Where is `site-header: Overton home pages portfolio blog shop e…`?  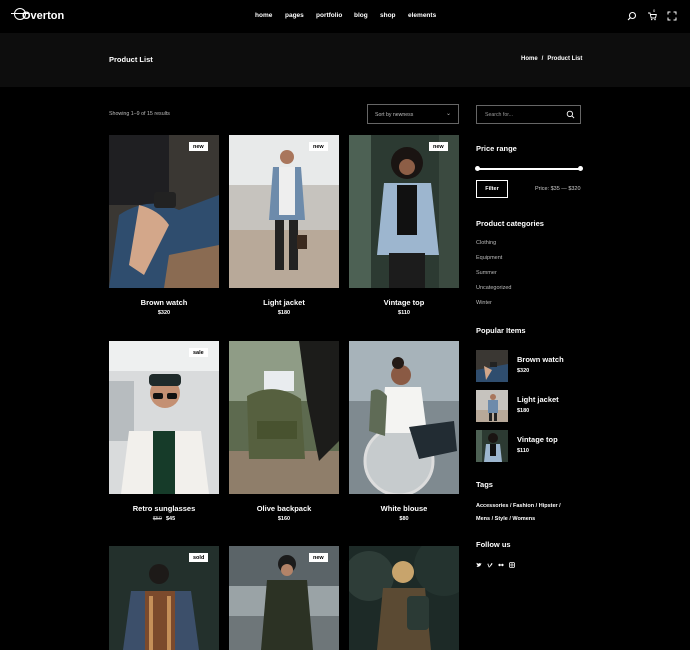 site-header: Overton home pages portfolio blog shop e… is located at coordinates (345, 16).